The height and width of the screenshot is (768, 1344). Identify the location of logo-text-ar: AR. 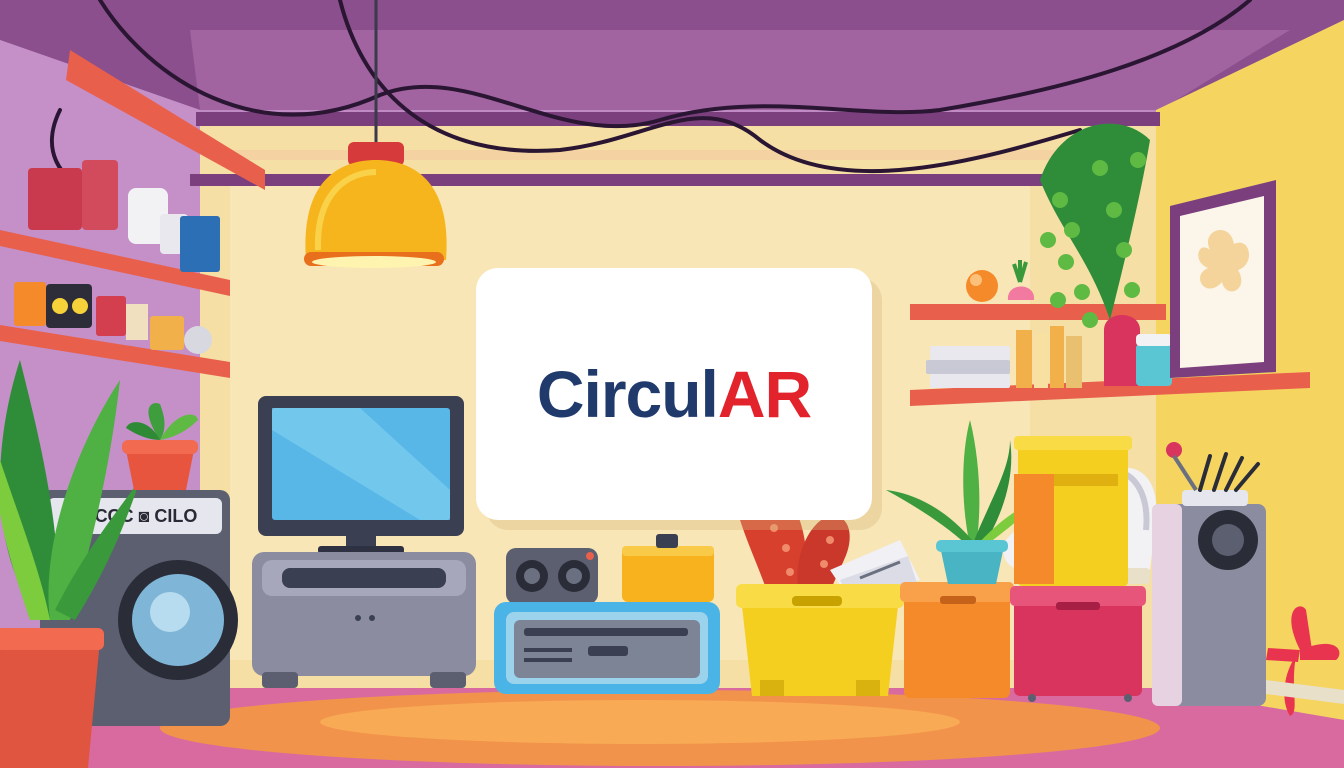
(764, 394).